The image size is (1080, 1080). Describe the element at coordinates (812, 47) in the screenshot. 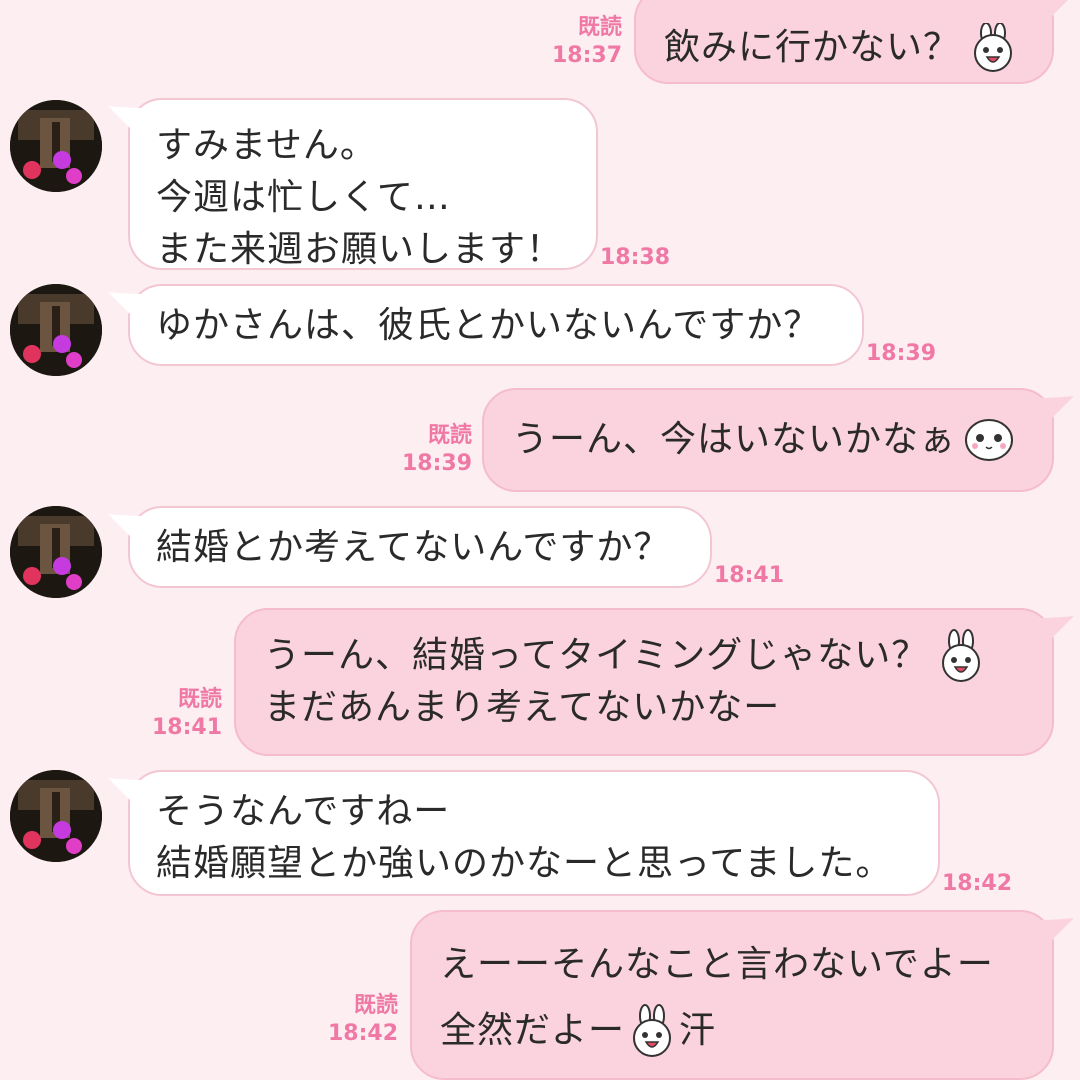

I see `message-text: 飲みに行かない？` at that location.